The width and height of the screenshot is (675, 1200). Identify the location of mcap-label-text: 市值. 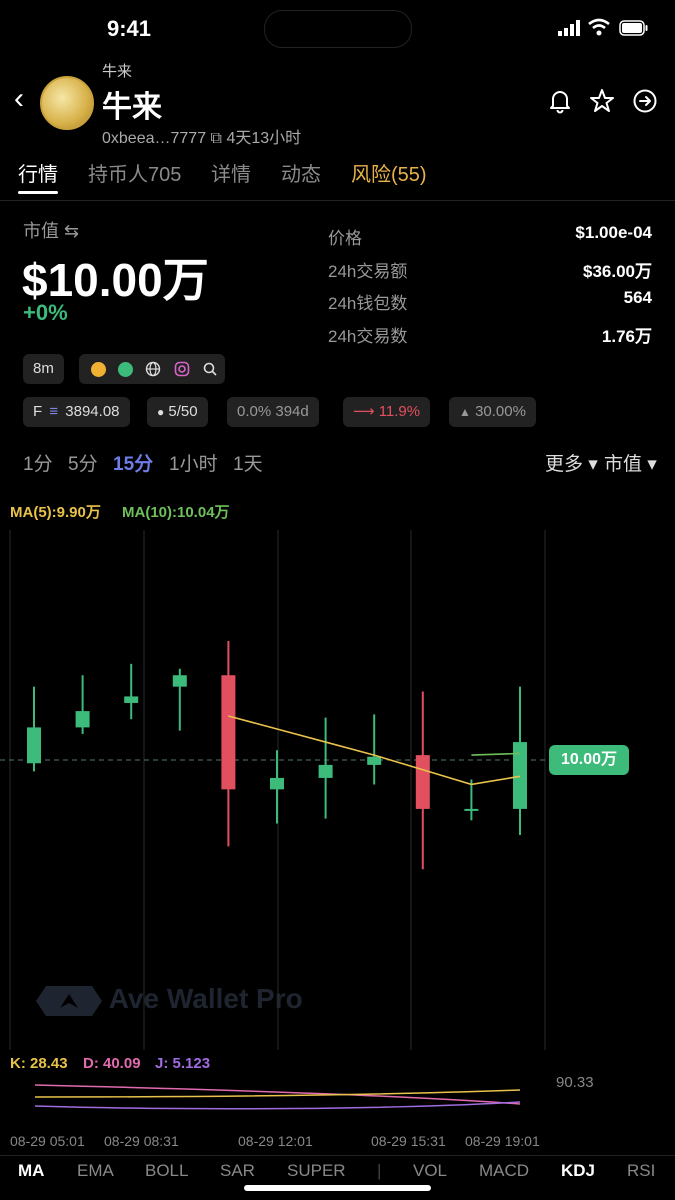
(41, 231).